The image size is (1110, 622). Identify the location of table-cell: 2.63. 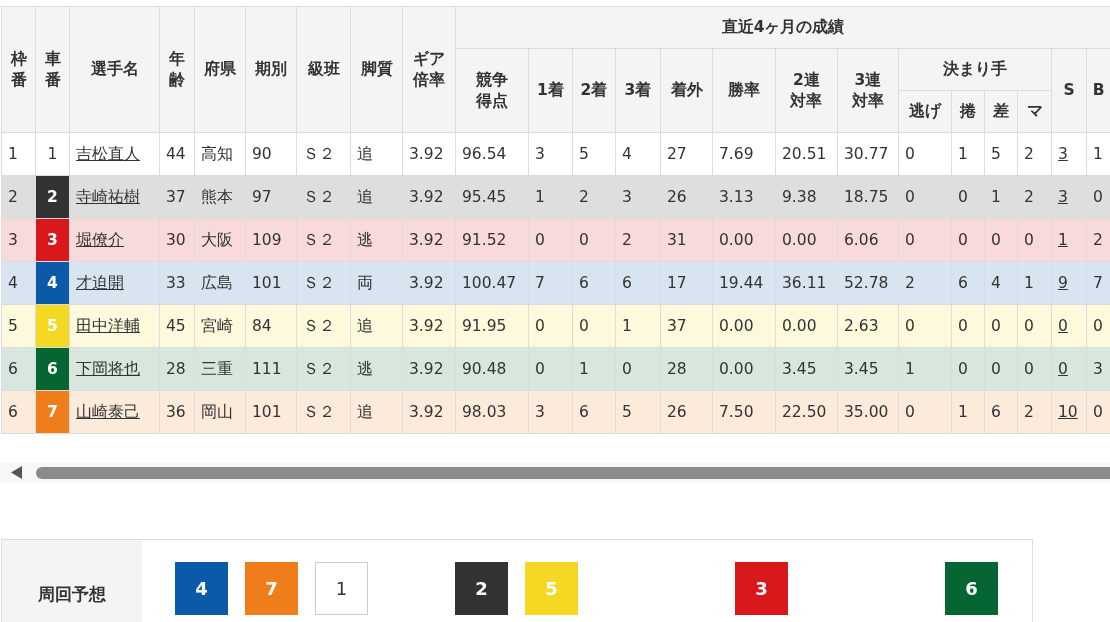
(868, 326).